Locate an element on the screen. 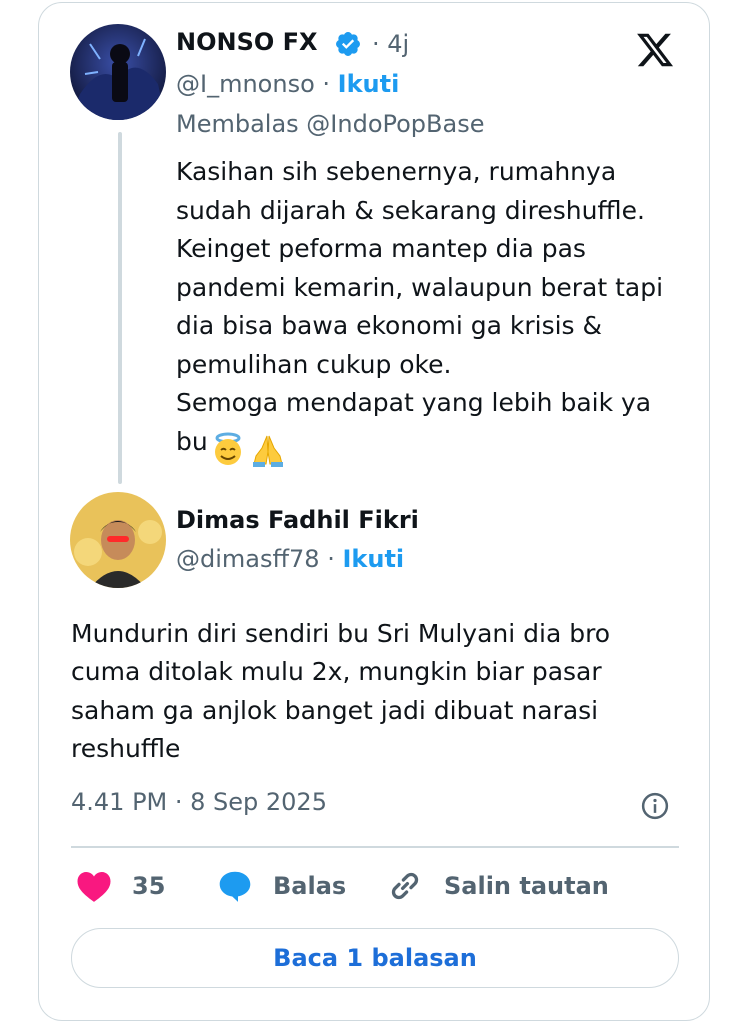  x-logo-icon is located at coordinates (655, 50).